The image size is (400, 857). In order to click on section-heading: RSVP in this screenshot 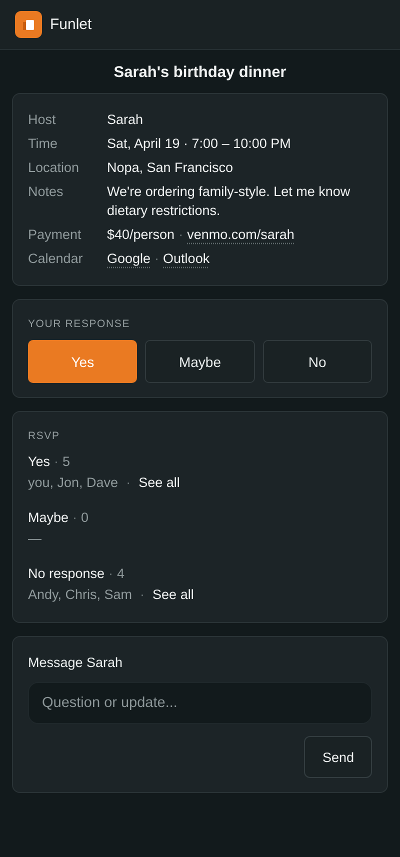, I will do `click(44, 436)`.